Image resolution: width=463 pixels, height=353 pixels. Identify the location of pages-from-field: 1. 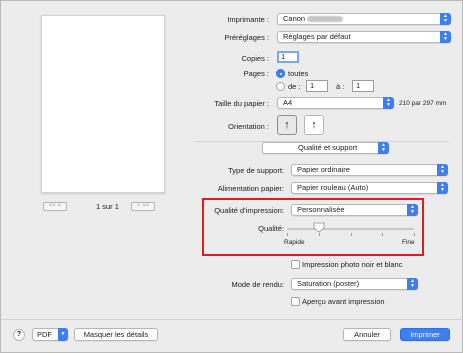
(317, 86).